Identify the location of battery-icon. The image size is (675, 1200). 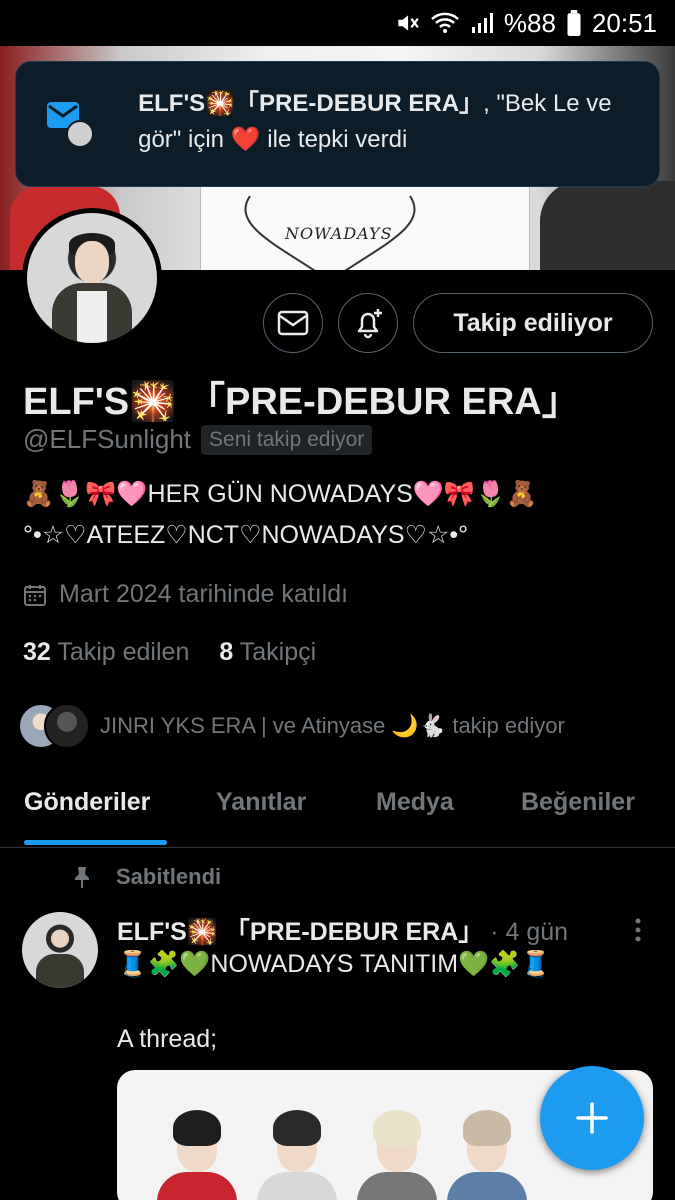
(574, 23).